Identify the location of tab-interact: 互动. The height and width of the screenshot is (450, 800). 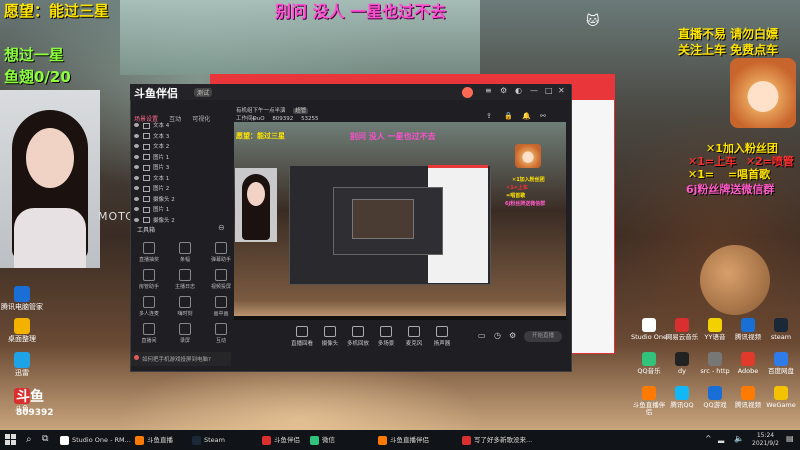
(175, 118).